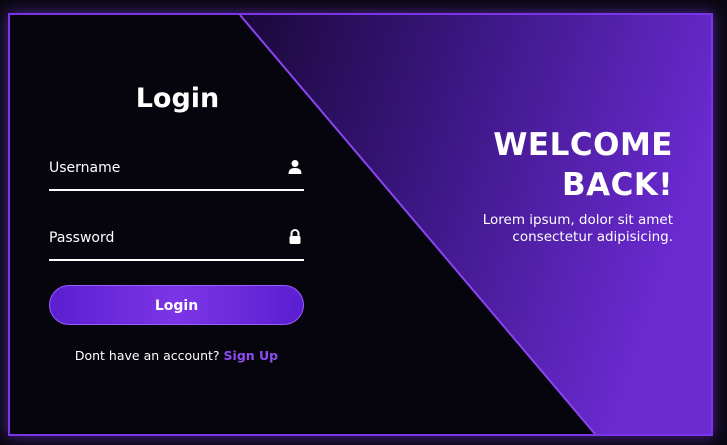  Describe the element at coordinates (176, 240) in the screenshot. I see `password-field: Password` at that location.